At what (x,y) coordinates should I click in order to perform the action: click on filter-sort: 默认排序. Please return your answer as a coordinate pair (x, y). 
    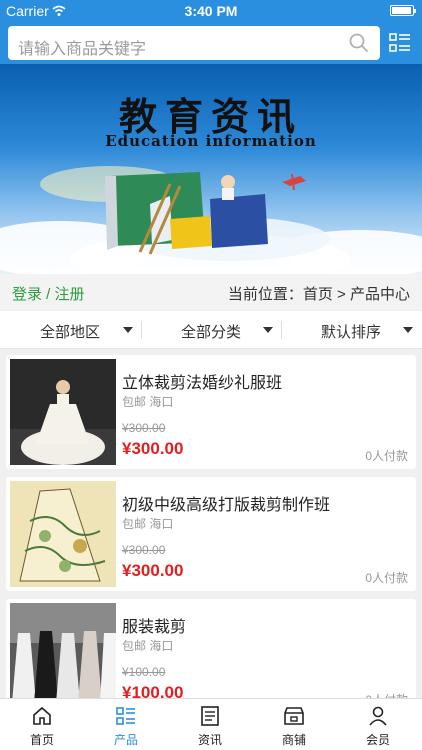
    Looking at the image, I should click on (351, 330).